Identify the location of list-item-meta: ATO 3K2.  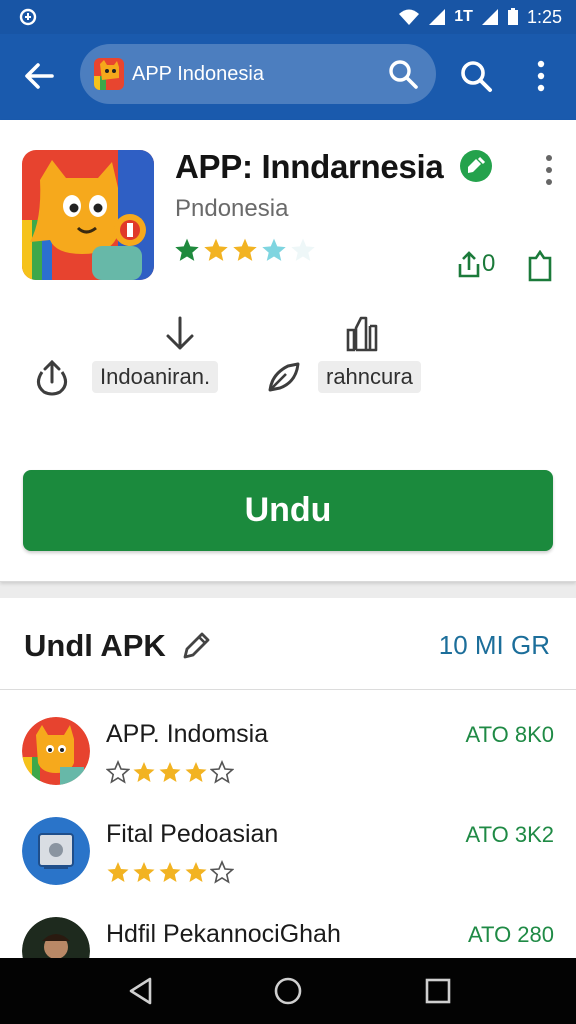
(509, 834).